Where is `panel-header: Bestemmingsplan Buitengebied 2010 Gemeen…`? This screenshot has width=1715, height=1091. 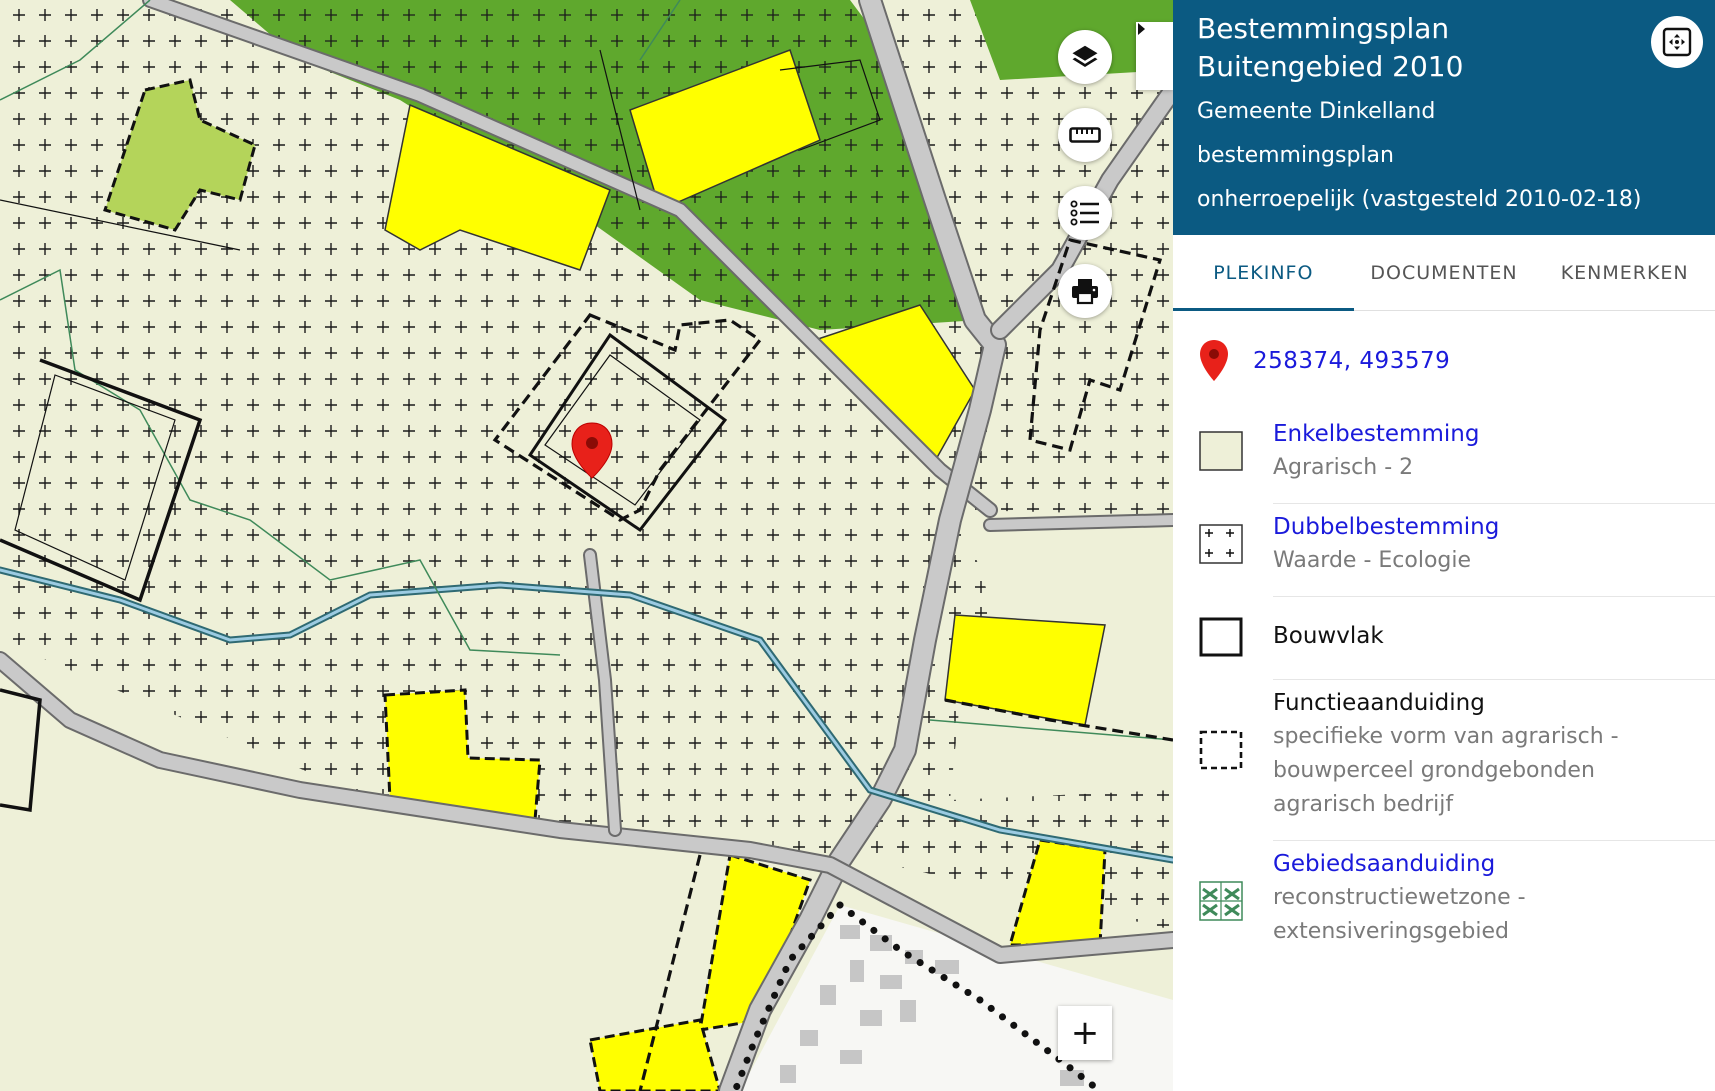 panel-header: Bestemmingsplan Buitengebied 2010 Gemeen… is located at coordinates (1444, 117).